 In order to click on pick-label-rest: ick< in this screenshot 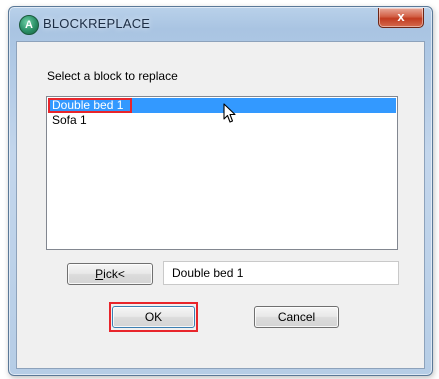, I will do `click(114, 274)`.